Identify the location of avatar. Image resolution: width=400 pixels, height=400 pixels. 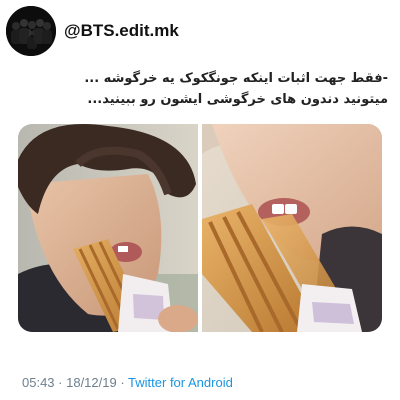
(31, 31).